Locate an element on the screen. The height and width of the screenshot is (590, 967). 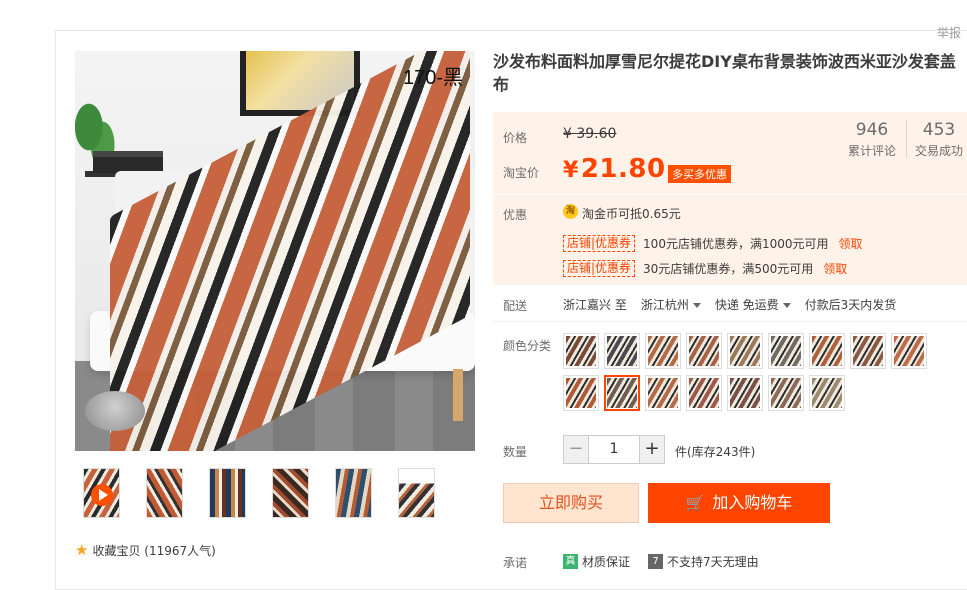
quantity-minus-button: − is located at coordinates (576, 449).